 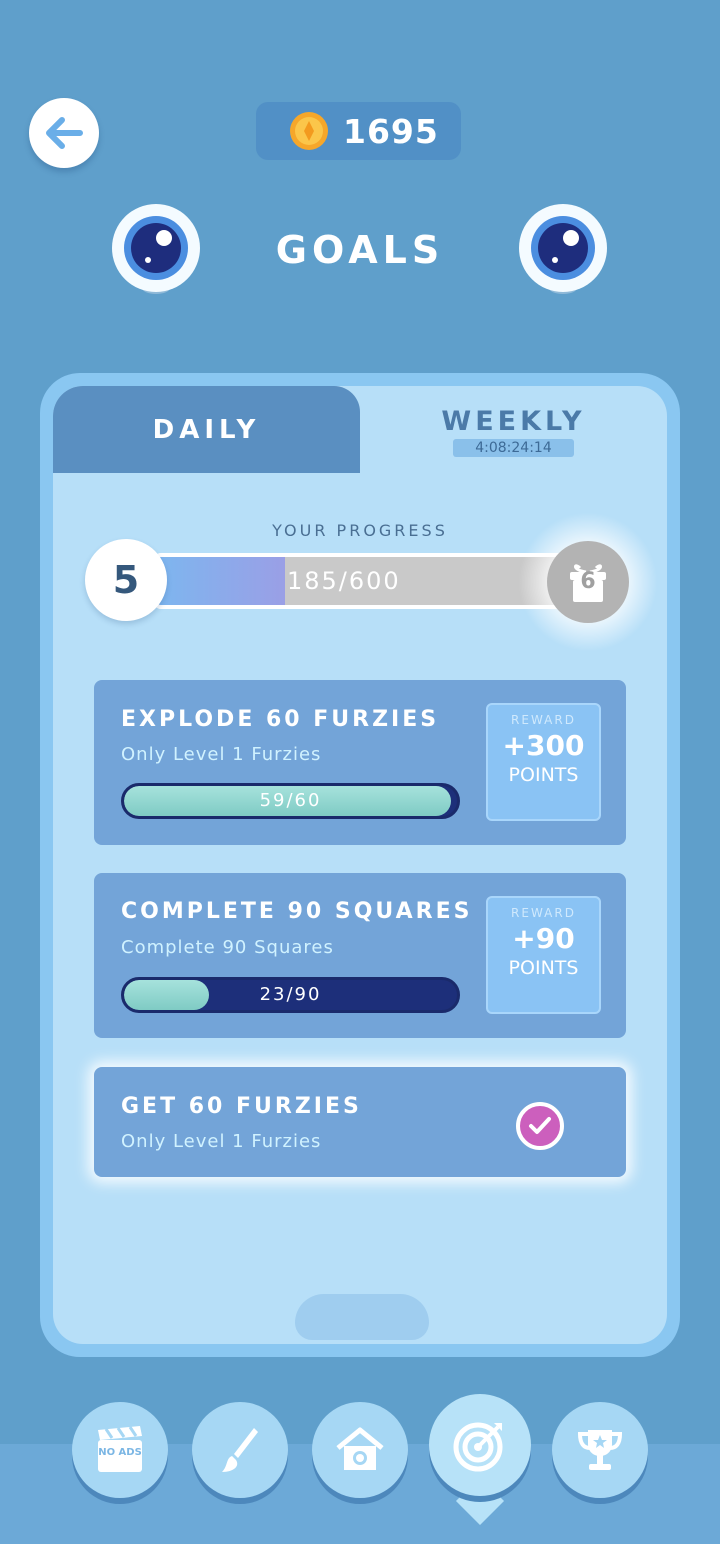 What do you see at coordinates (543, 938) in the screenshot?
I see `reward-value: +90` at bounding box center [543, 938].